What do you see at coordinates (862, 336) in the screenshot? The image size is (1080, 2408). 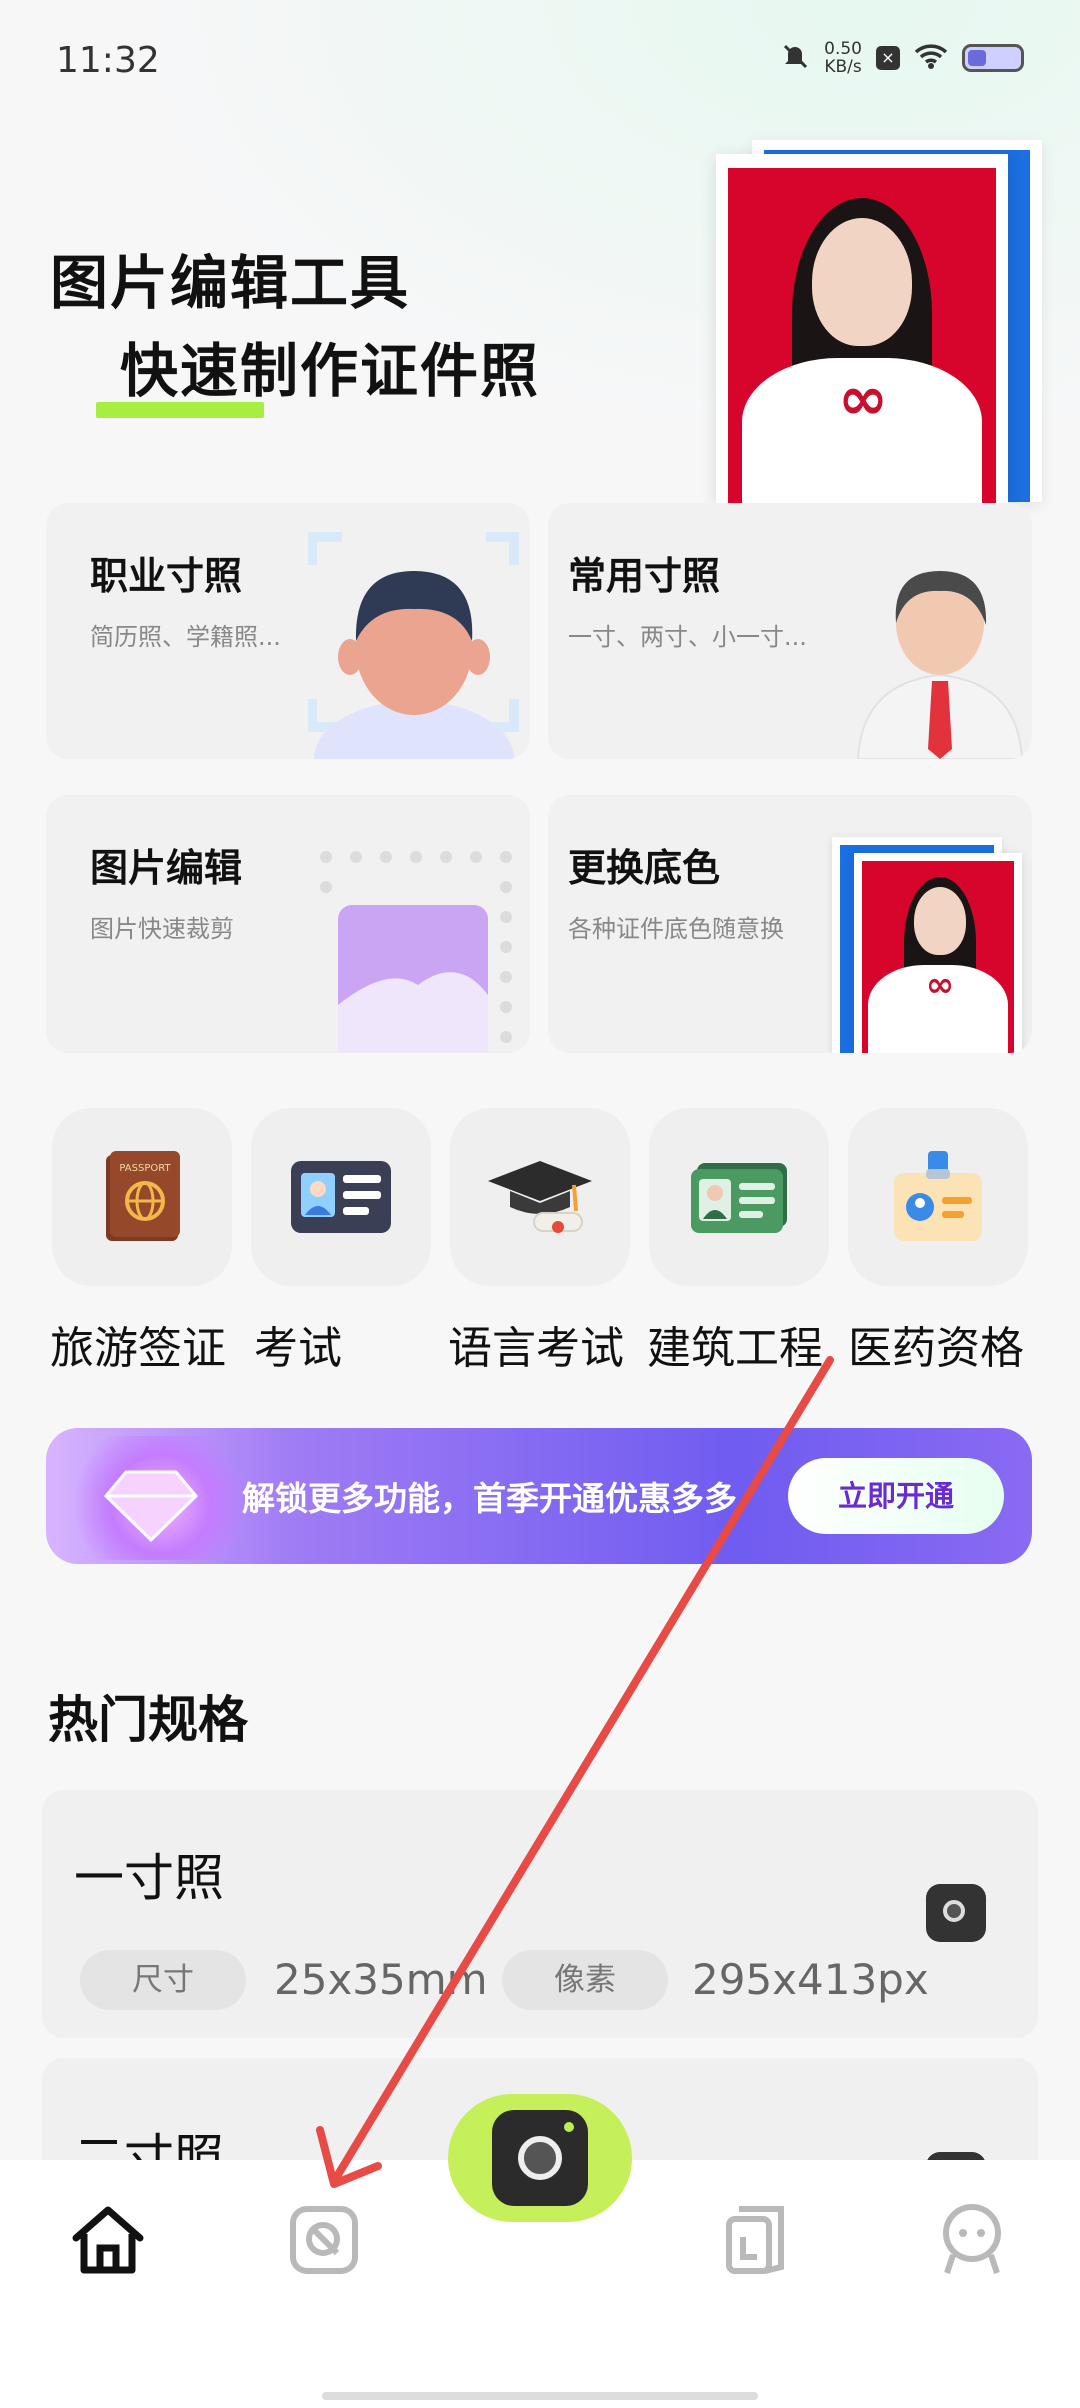 I see `portrait-image: ∞` at bounding box center [862, 336].